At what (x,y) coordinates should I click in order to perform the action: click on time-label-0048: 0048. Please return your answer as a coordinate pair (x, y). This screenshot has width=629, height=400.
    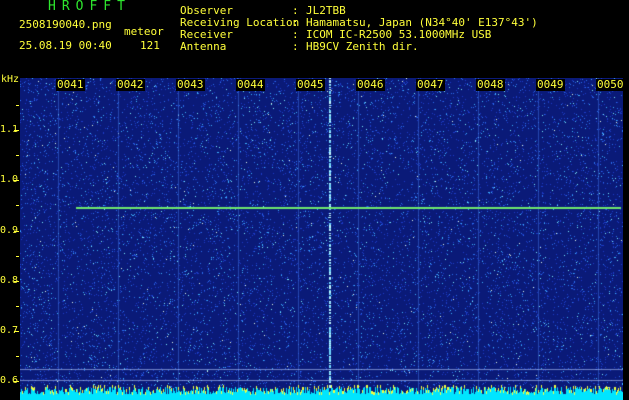
    Looking at the image, I should click on (490, 84).